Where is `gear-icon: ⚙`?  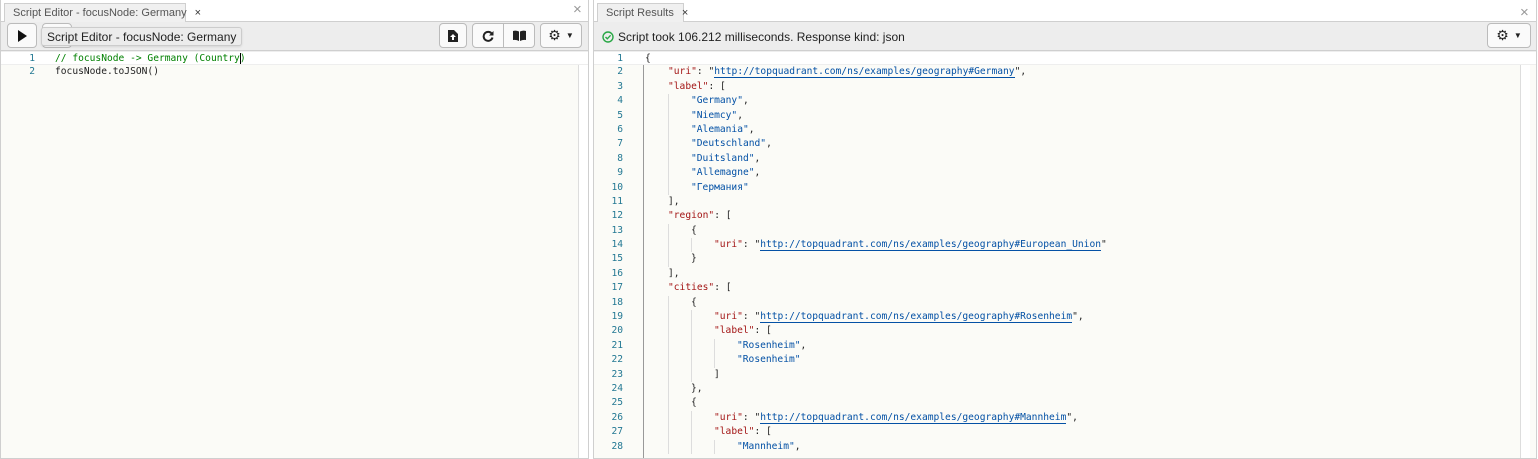 gear-icon: ⚙ is located at coordinates (554, 35).